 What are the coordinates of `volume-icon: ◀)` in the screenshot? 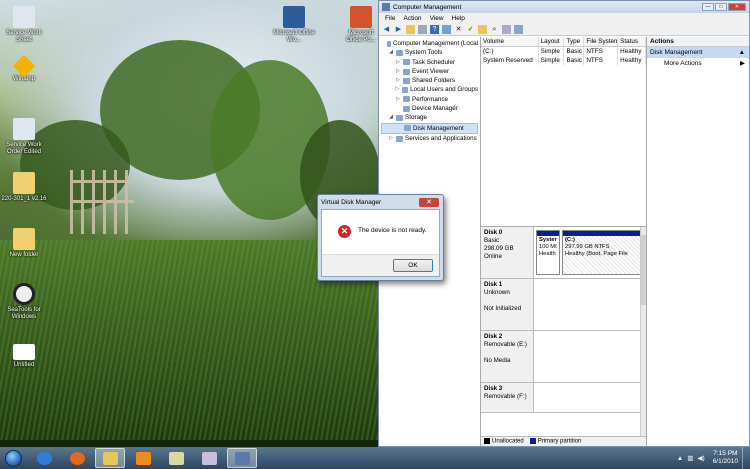 It's located at (701, 458).